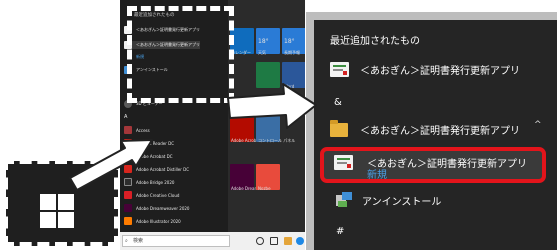 The image size is (557, 250). I want to click on tile-label: カレンダー, so click(241, 52).